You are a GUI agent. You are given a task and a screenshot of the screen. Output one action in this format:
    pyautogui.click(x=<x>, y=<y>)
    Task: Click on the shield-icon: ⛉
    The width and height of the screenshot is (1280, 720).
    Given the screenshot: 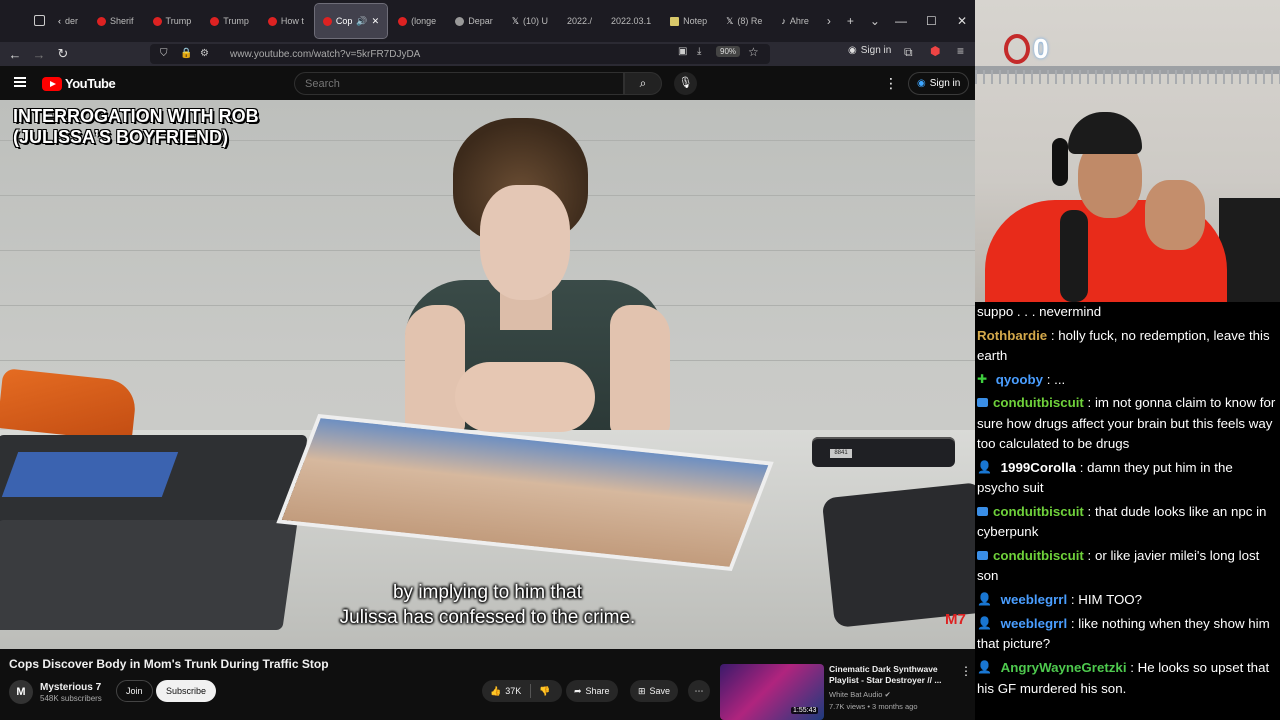 What is the action you would take?
    pyautogui.click(x=164, y=53)
    